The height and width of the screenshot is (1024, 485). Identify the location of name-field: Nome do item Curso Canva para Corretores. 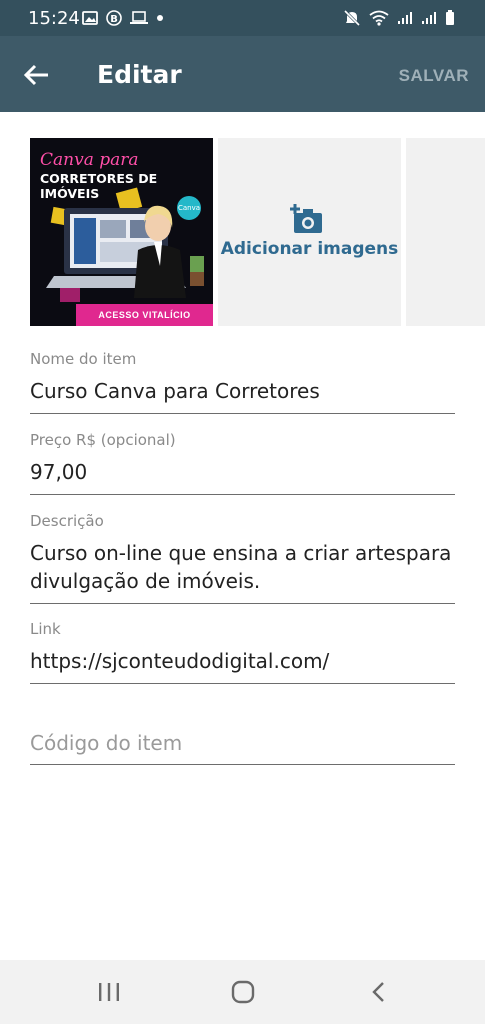
(242, 382).